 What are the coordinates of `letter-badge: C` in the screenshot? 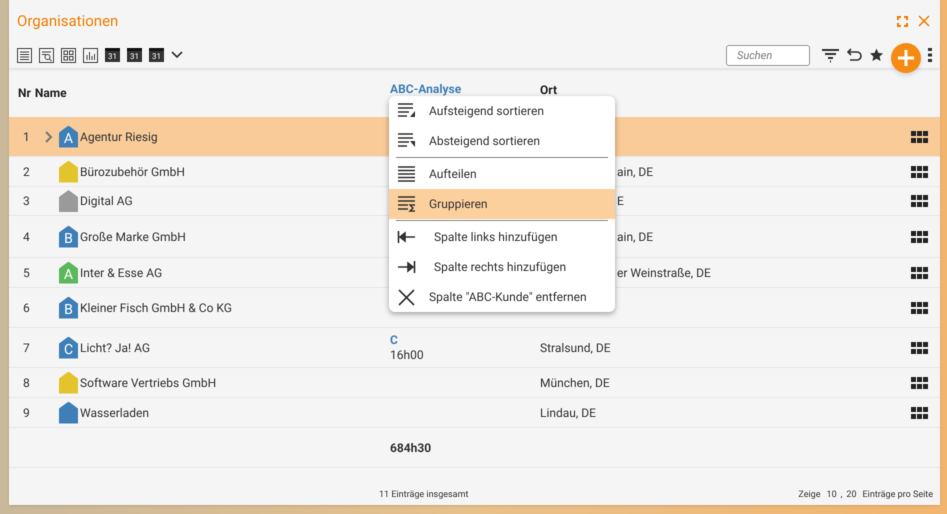 It's located at (68, 347).